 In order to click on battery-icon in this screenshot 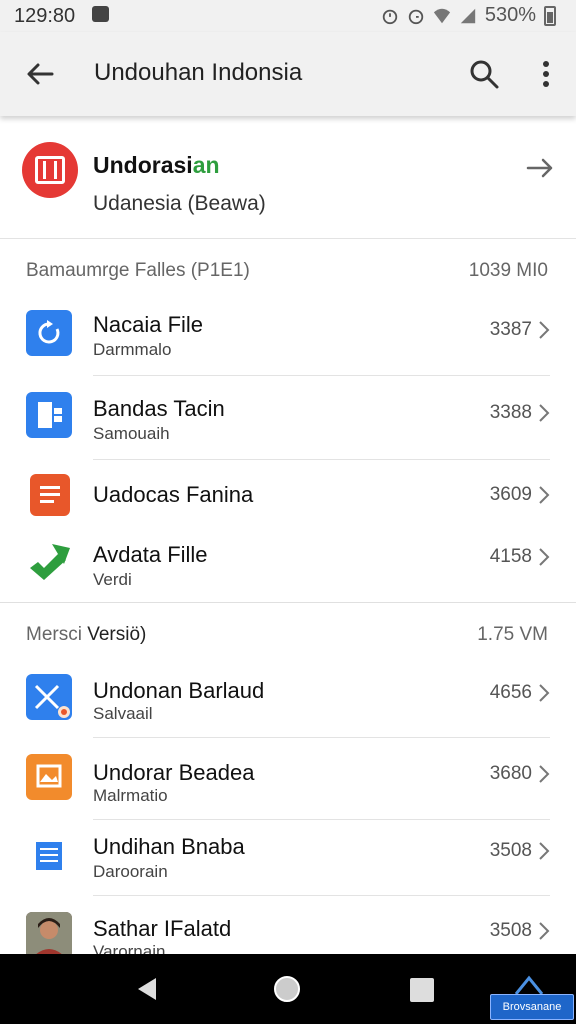, I will do `click(550, 15)`.